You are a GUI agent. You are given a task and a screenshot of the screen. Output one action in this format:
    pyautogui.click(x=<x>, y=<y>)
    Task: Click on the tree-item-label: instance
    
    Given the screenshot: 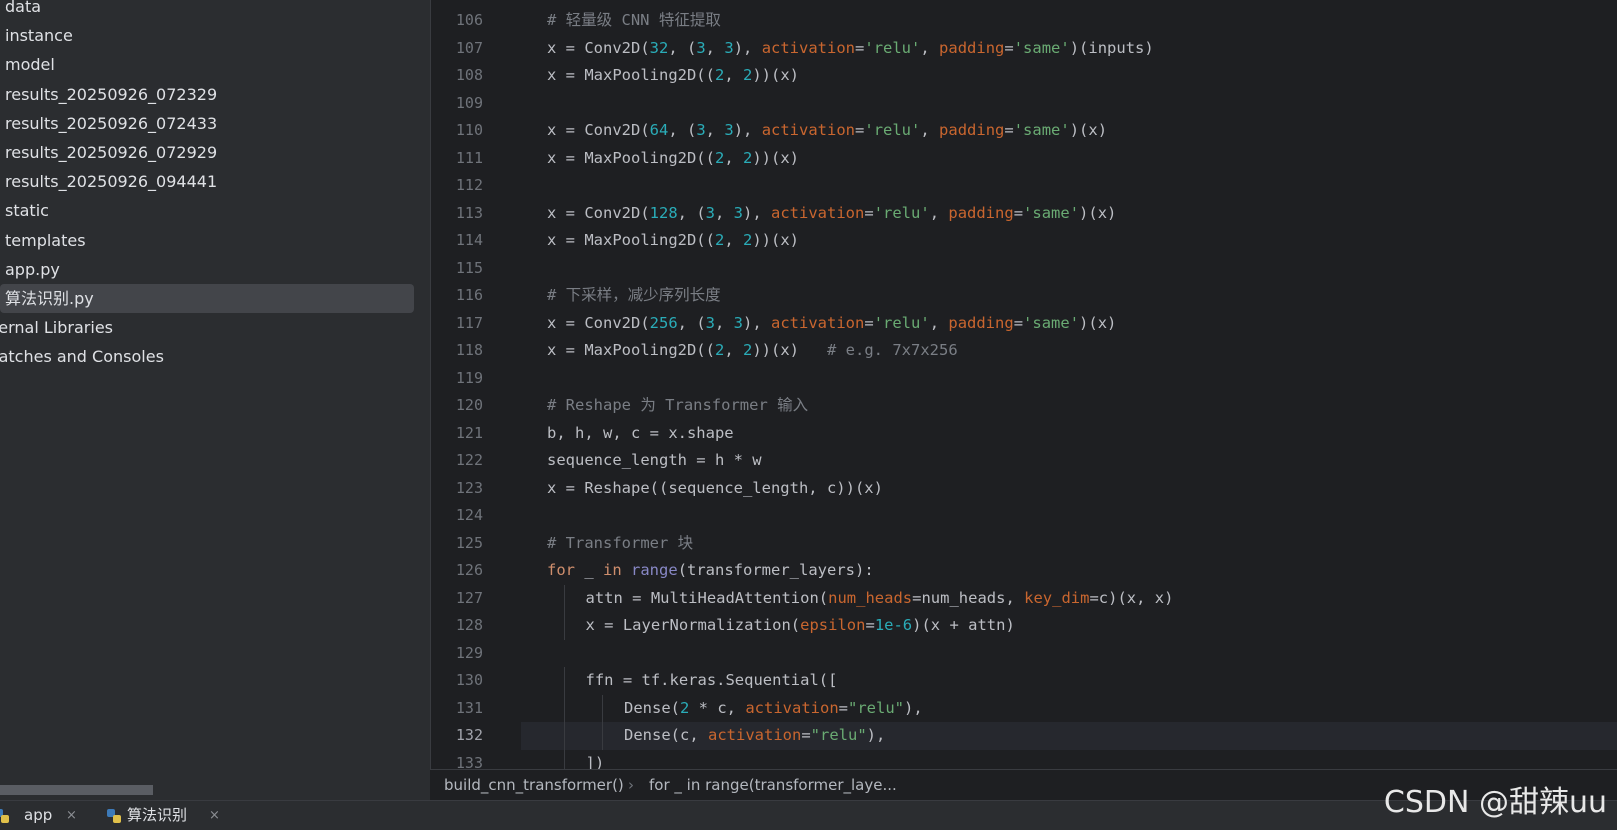 What is the action you would take?
    pyautogui.click(x=39, y=36)
    